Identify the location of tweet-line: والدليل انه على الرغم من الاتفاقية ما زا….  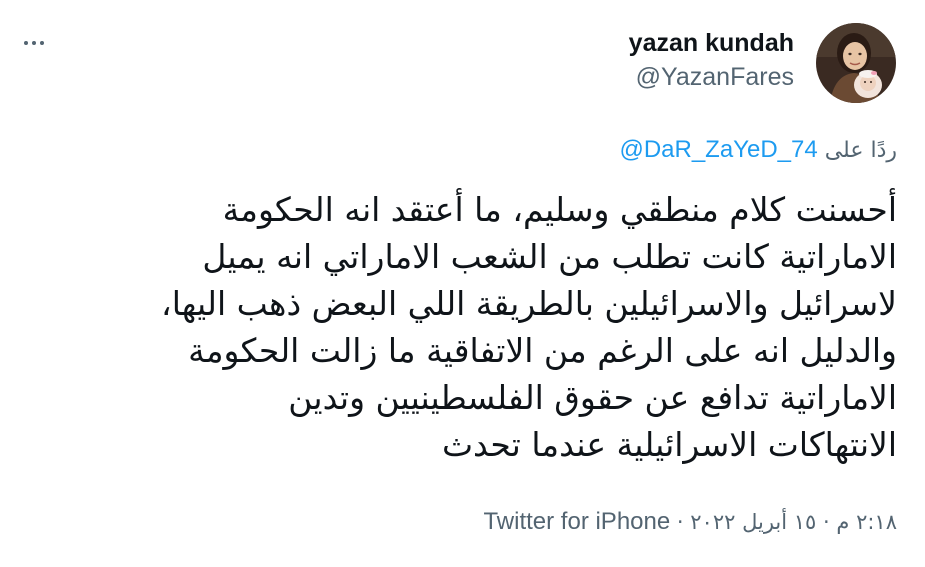
(542, 350).